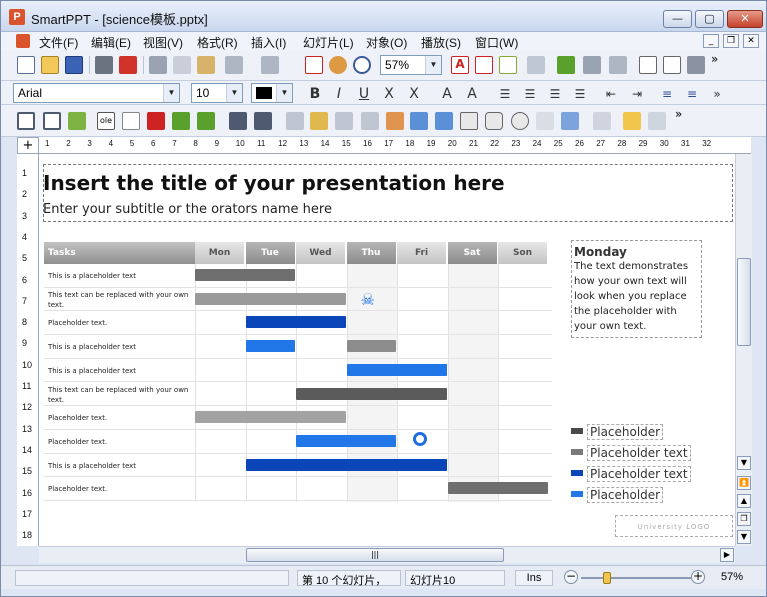  What do you see at coordinates (441, 42) in the screenshot?
I see `menu-play: 播放(S)` at bounding box center [441, 42].